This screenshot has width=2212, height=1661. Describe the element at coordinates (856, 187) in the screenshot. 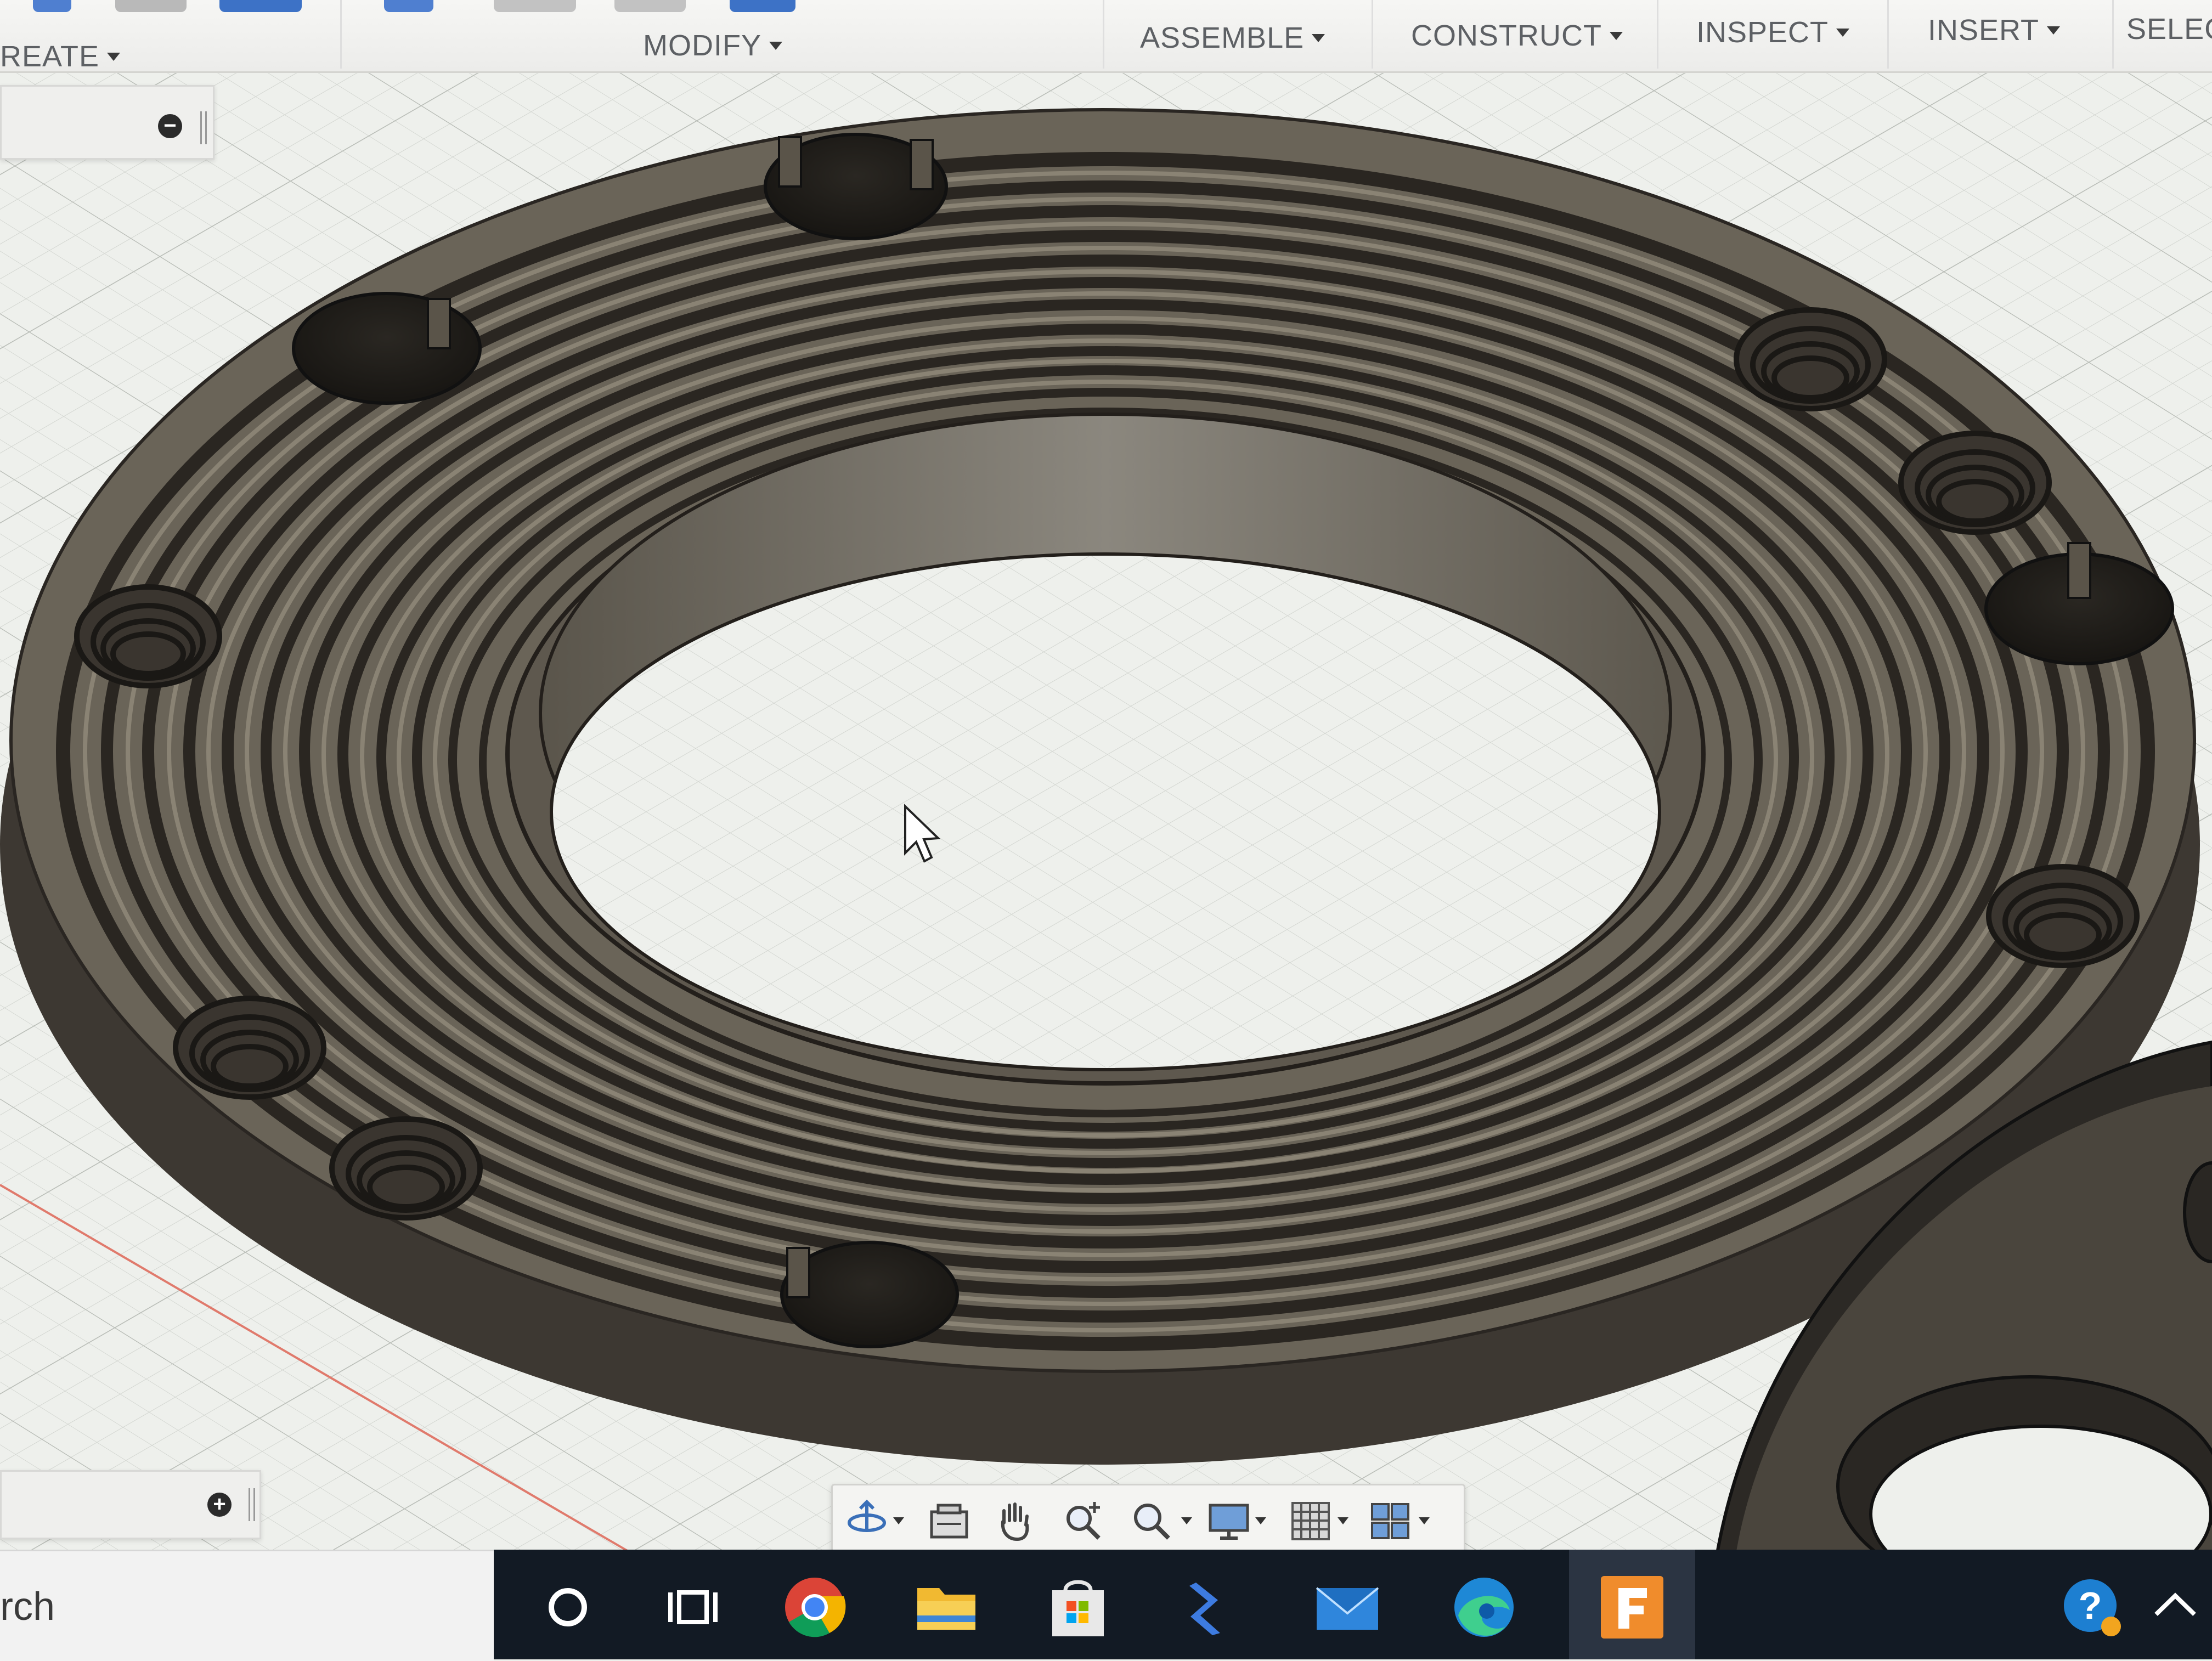

I see `blind-hole-top` at that location.